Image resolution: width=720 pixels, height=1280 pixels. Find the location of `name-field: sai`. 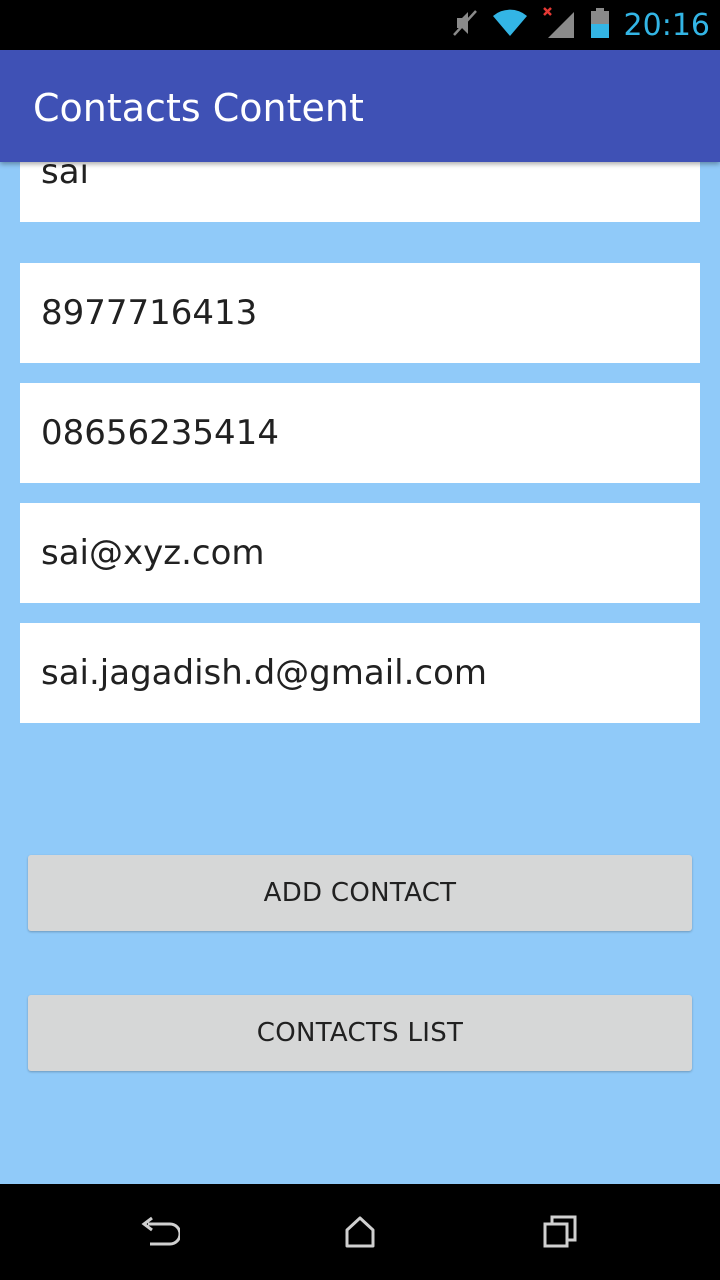

name-field: sai is located at coordinates (360, 192).